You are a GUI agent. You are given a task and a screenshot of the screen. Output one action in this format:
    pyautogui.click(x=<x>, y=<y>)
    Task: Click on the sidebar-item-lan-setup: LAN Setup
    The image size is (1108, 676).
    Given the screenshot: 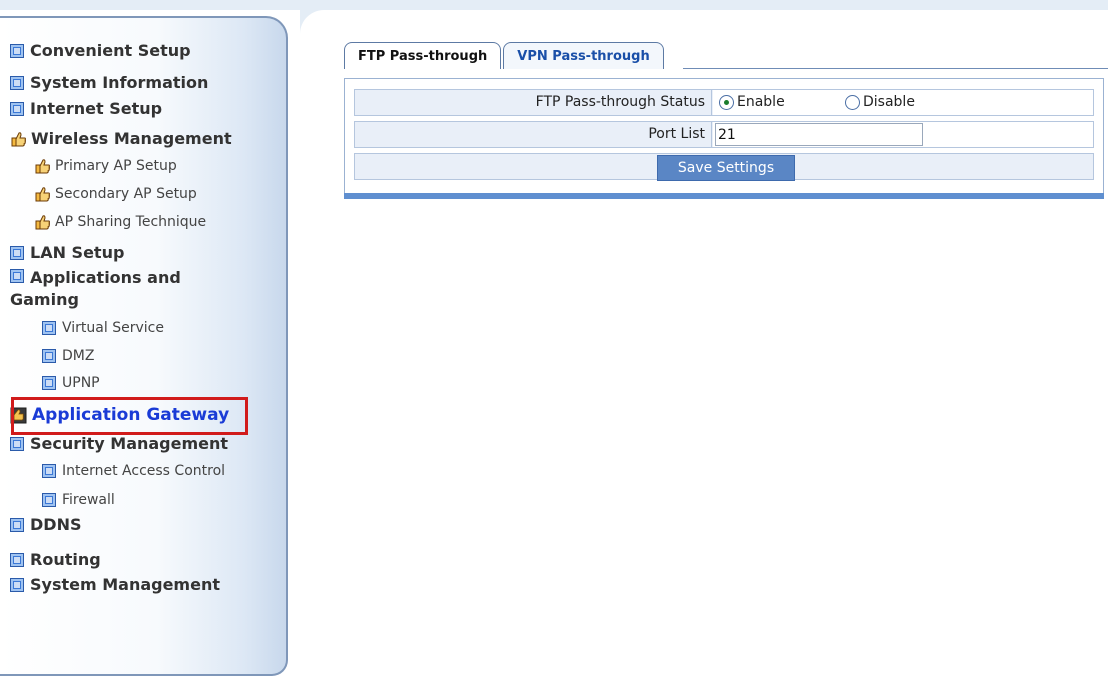 What is the action you would take?
    pyautogui.click(x=67, y=252)
    